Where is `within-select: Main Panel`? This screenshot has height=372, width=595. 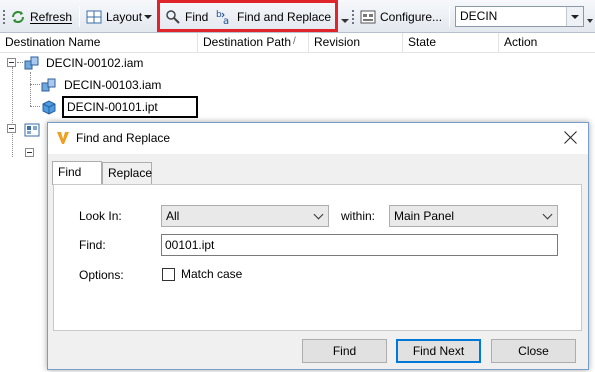 within-select: Main Panel is located at coordinates (473, 216).